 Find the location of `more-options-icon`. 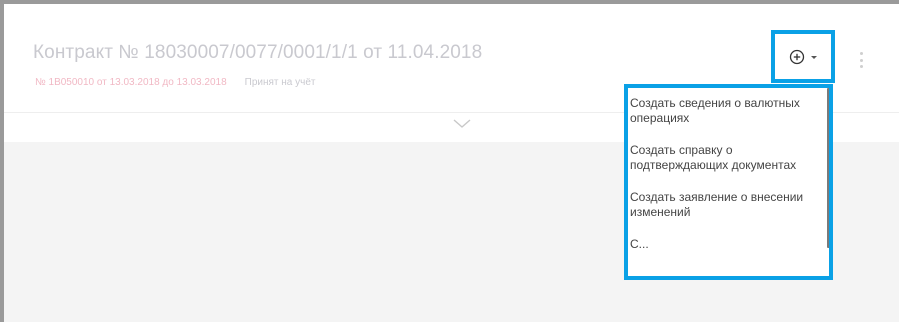

more-options-icon is located at coordinates (861, 60).